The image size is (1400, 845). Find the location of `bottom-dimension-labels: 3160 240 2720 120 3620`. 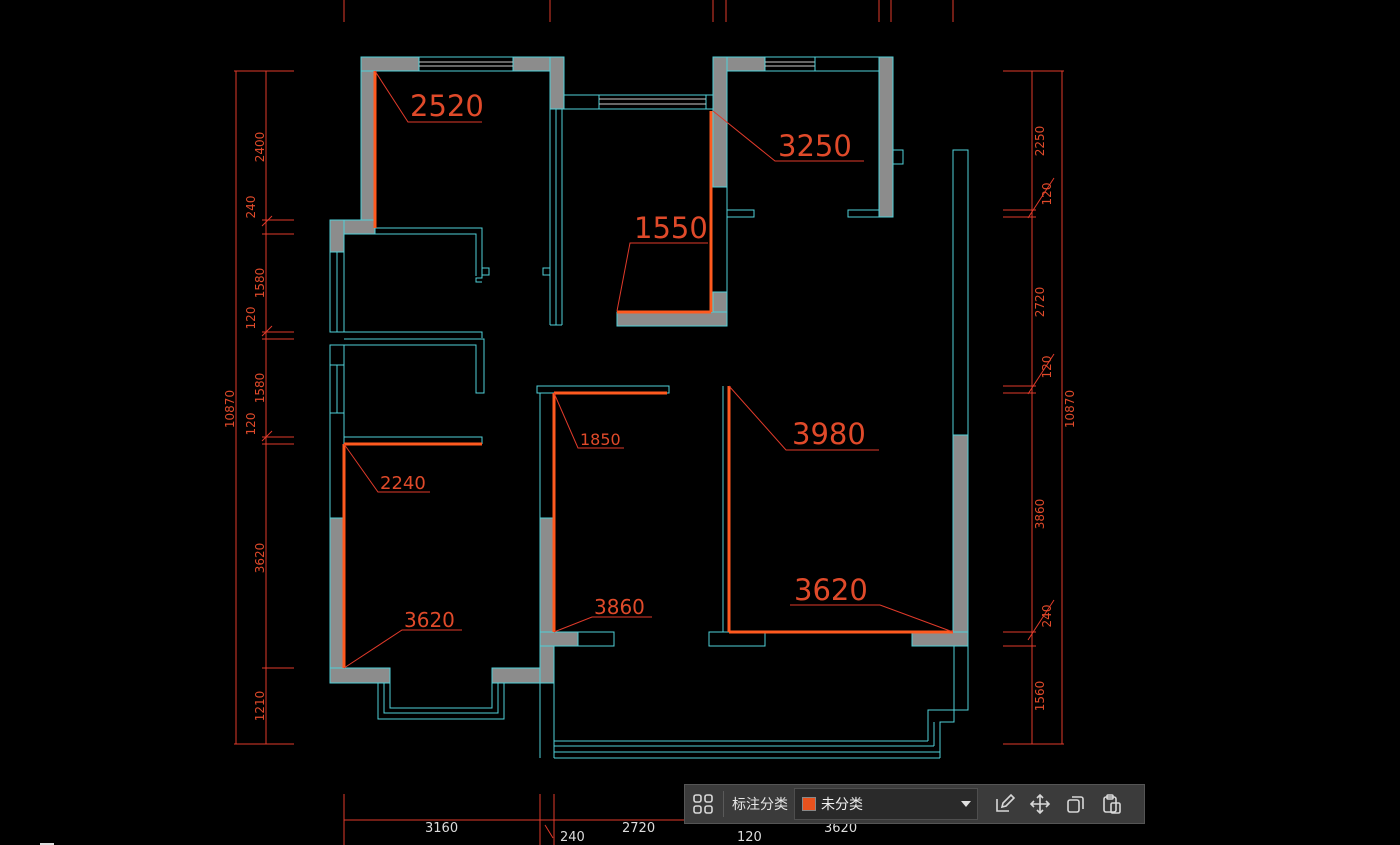

bottom-dimension-labels: 3160 240 2720 120 3620 is located at coordinates (641, 833).